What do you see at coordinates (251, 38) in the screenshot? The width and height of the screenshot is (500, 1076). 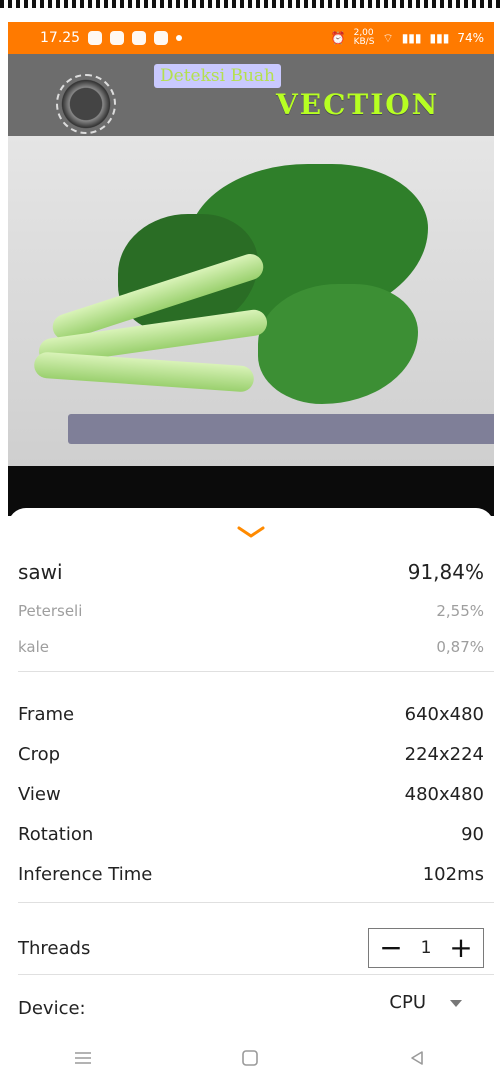 I see `status-bar: 17.25 ⏰ 2,00 KB/S ⌔ ▮▮▮ ▮▮▮ 74%` at bounding box center [251, 38].